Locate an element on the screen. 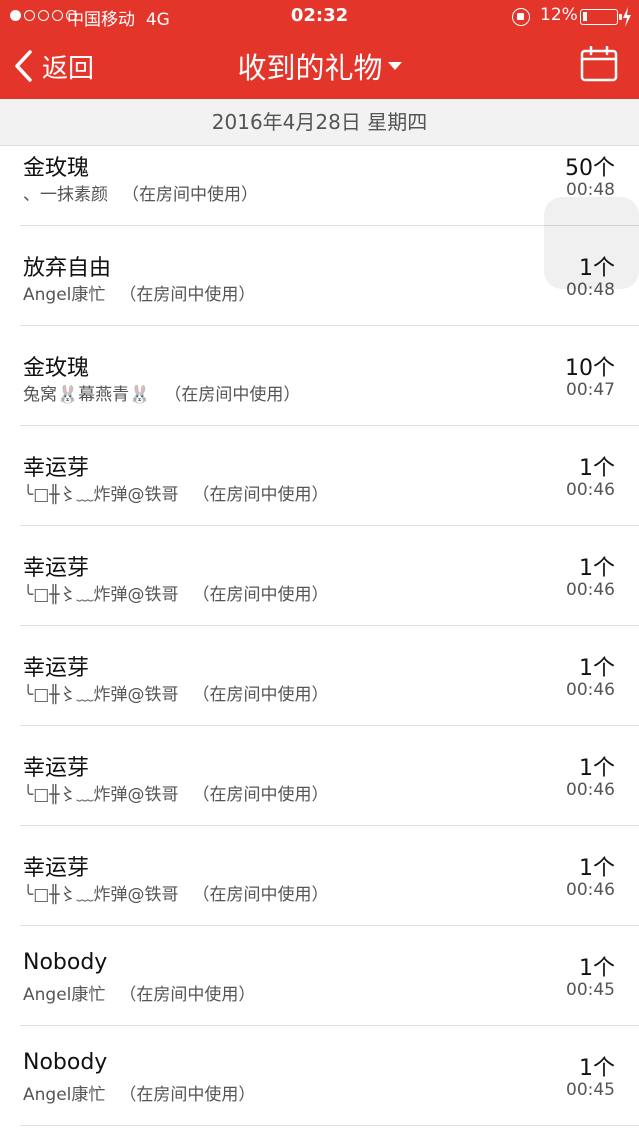 The height and width of the screenshot is (1134, 639). battery-percent: 12% is located at coordinates (559, 15).